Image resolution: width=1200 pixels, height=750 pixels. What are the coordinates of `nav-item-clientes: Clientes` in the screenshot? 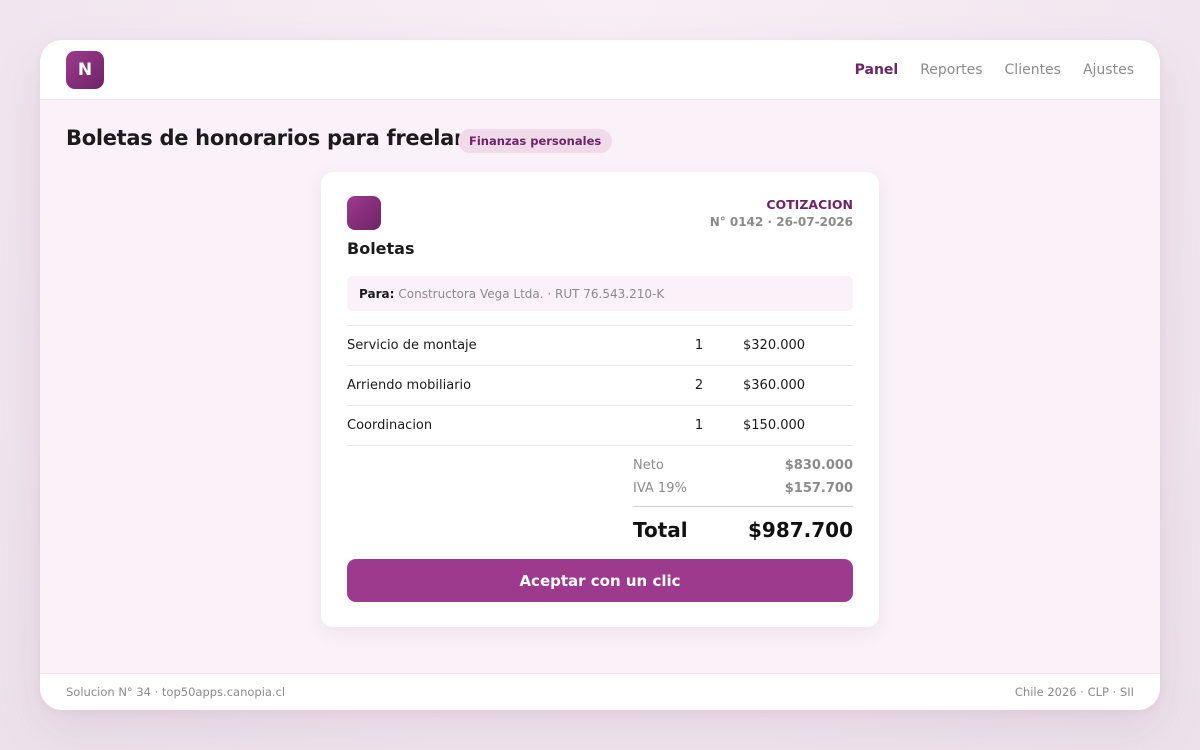 It's located at (1033, 70).